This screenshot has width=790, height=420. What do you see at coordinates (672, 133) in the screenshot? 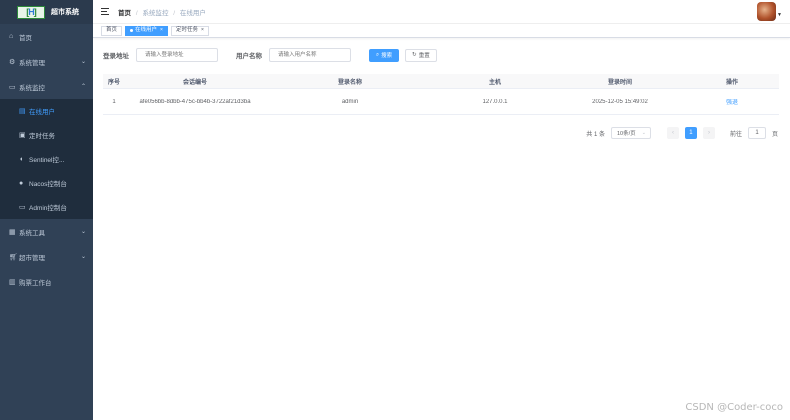
I see `prev-page-button: ‹` at bounding box center [672, 133].